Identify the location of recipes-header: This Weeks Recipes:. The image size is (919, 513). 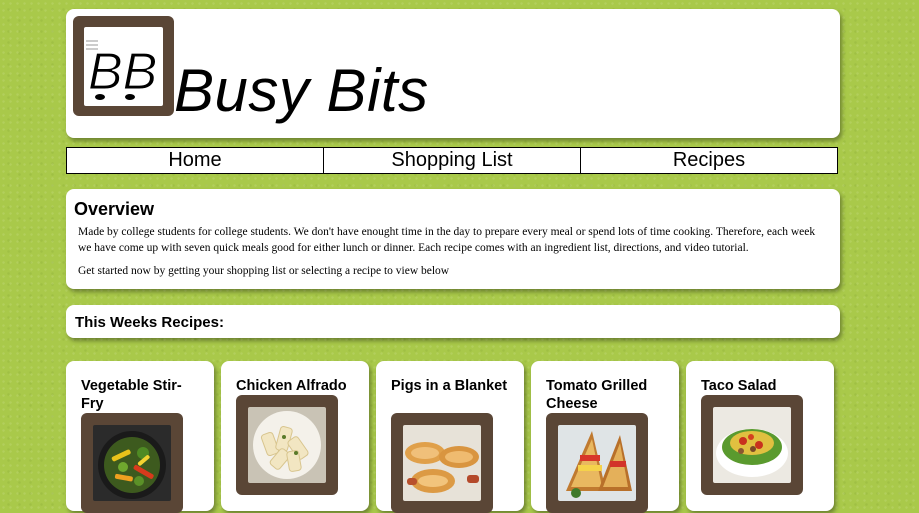
(453, 321).